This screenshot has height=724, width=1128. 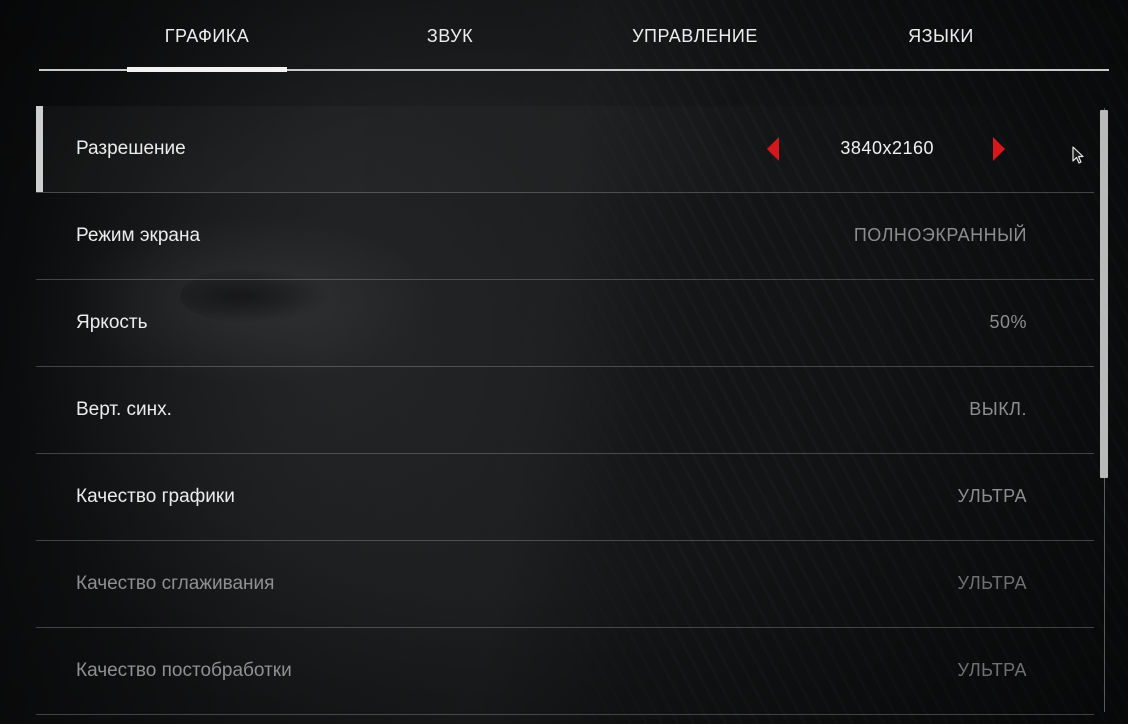 What do you see at coordinates (175, 583) in the screenshot?
I see `setting-label-antialiasing-quality: Качество сглаживания` at bounding box center [175, 583].